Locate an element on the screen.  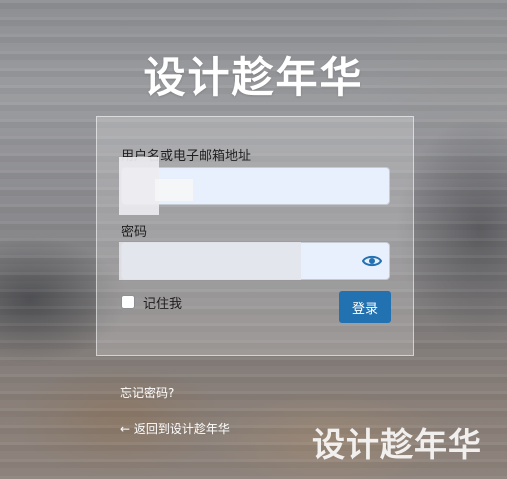
remember-me-row: 记住我 is located at coordinates (151, 302).